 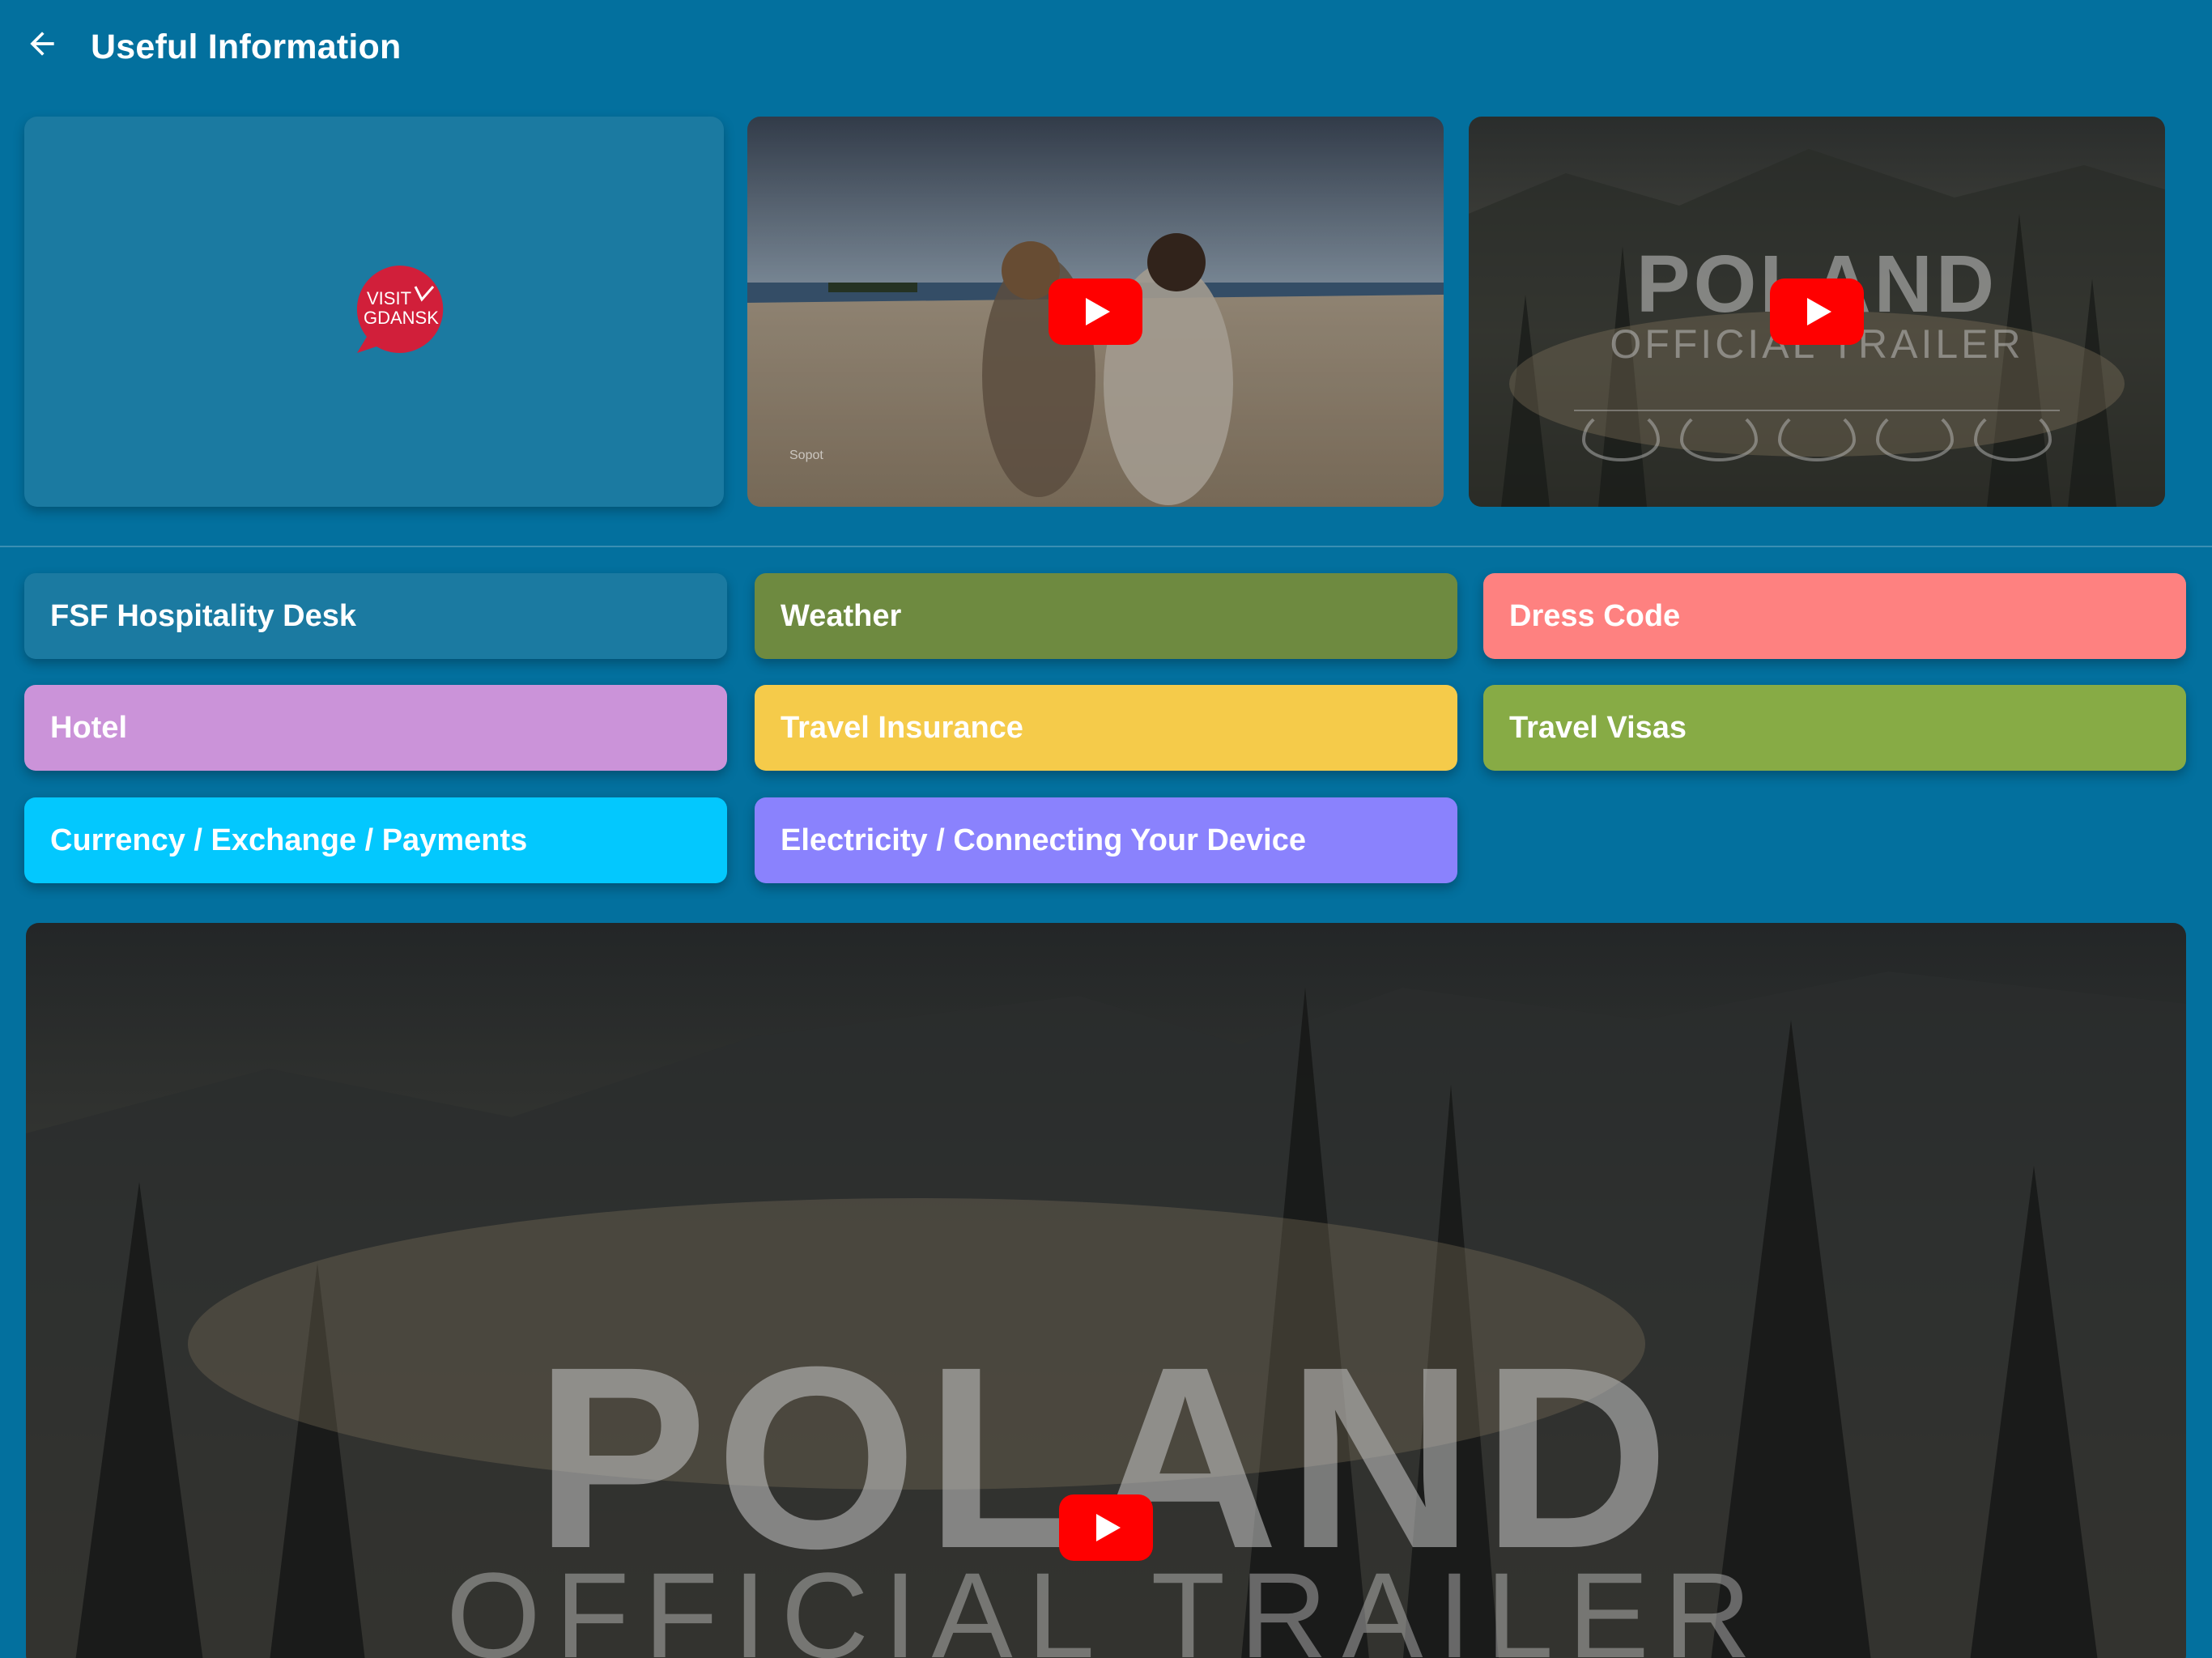 I want to click on back-button, so click(x=42, y=43).